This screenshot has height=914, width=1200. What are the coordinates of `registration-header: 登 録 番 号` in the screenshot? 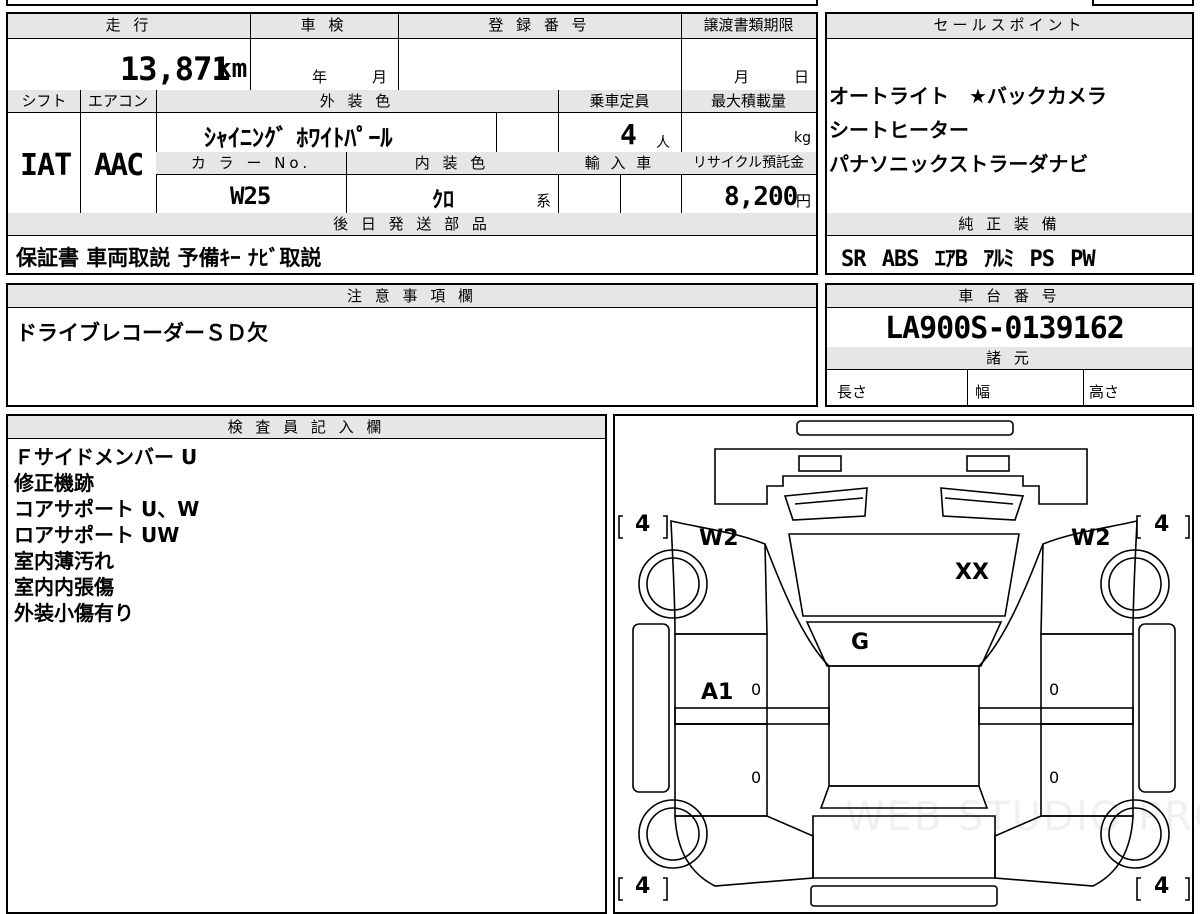 It's located at (539, 26).